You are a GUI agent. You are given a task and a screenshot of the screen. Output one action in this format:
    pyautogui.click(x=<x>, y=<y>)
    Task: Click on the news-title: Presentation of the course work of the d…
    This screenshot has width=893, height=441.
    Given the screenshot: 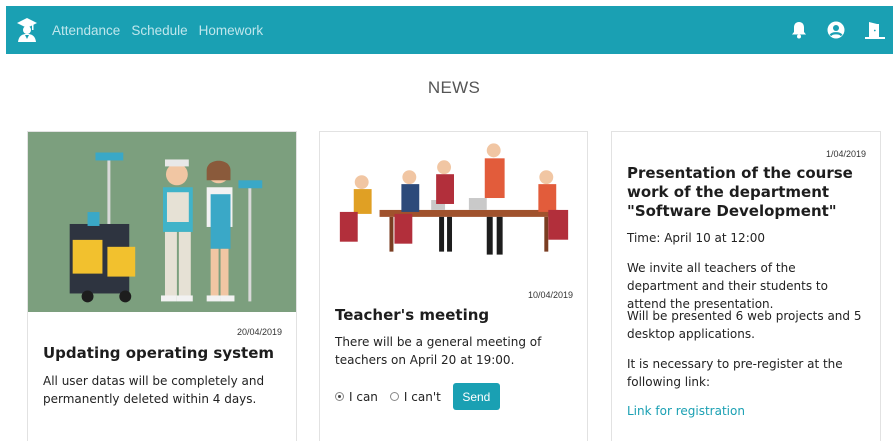 What is the action you would take?
    pyautogui.click(x=740, y=192)
    